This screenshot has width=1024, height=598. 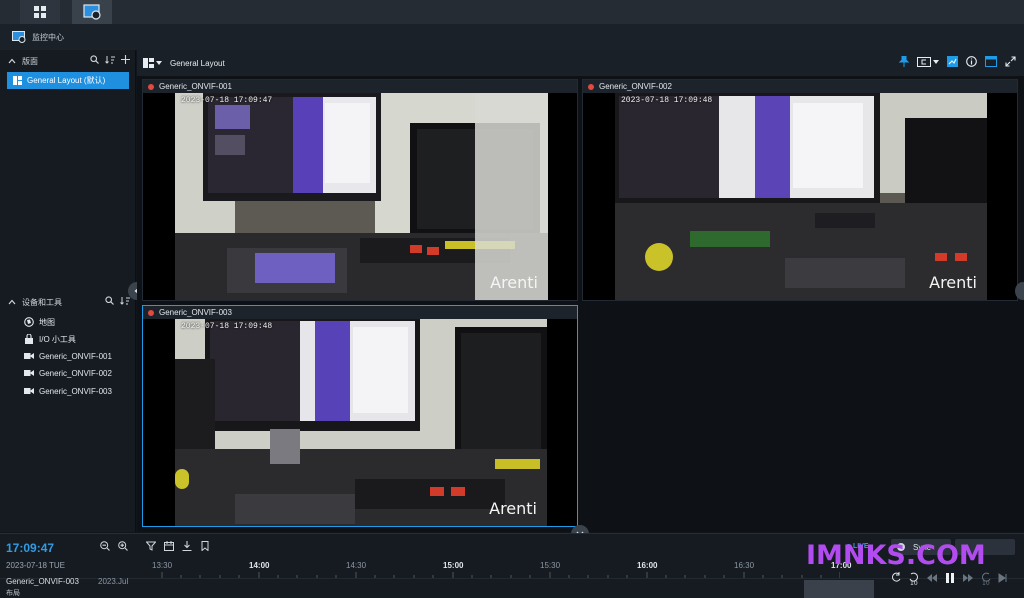 I want to click on device-item-io-widget: I/O 小工具, so click(x=50, y=339).